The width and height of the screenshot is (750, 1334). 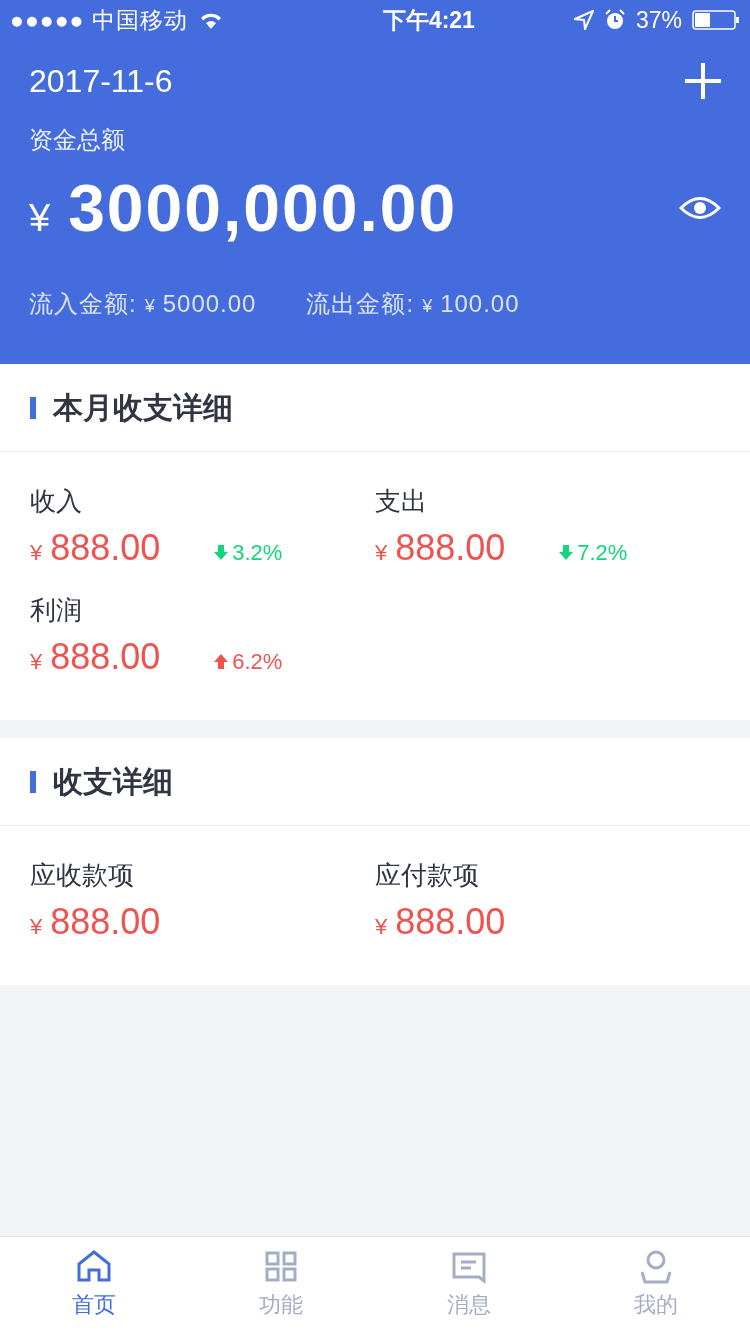 I want to click on trend-percentage: 7.2%, so click(x=602, y=553).